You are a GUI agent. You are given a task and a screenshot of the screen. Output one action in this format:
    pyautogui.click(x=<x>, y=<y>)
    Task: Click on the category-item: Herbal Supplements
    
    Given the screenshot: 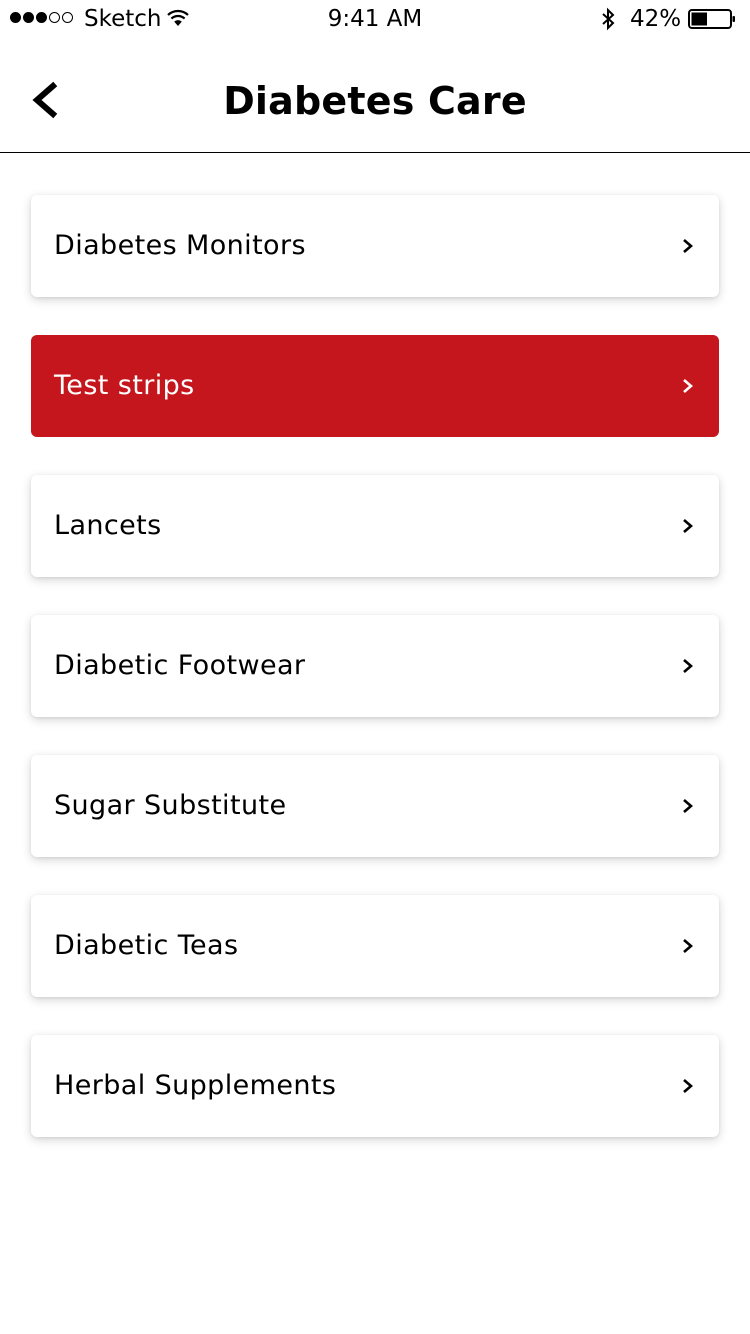 What is the action you would take?
    pyautogui.click(x=375, y=1086)
    